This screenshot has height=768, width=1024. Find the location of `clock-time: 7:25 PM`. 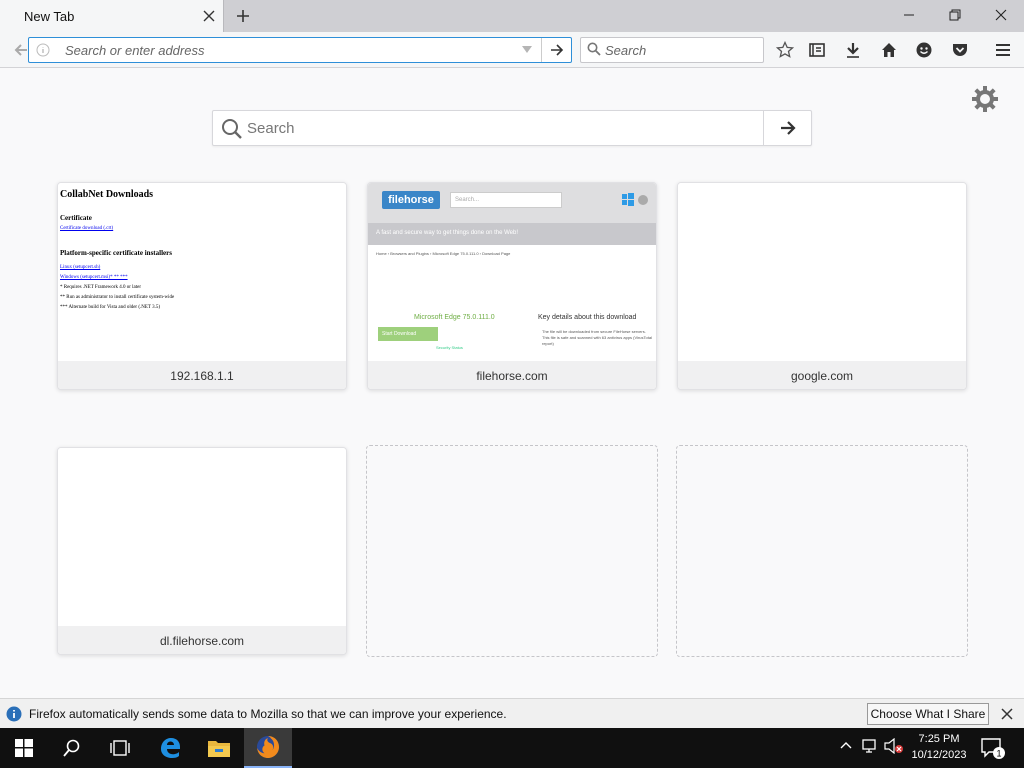

clock-time: 7:25 PM is located at coordinates (939, 739).